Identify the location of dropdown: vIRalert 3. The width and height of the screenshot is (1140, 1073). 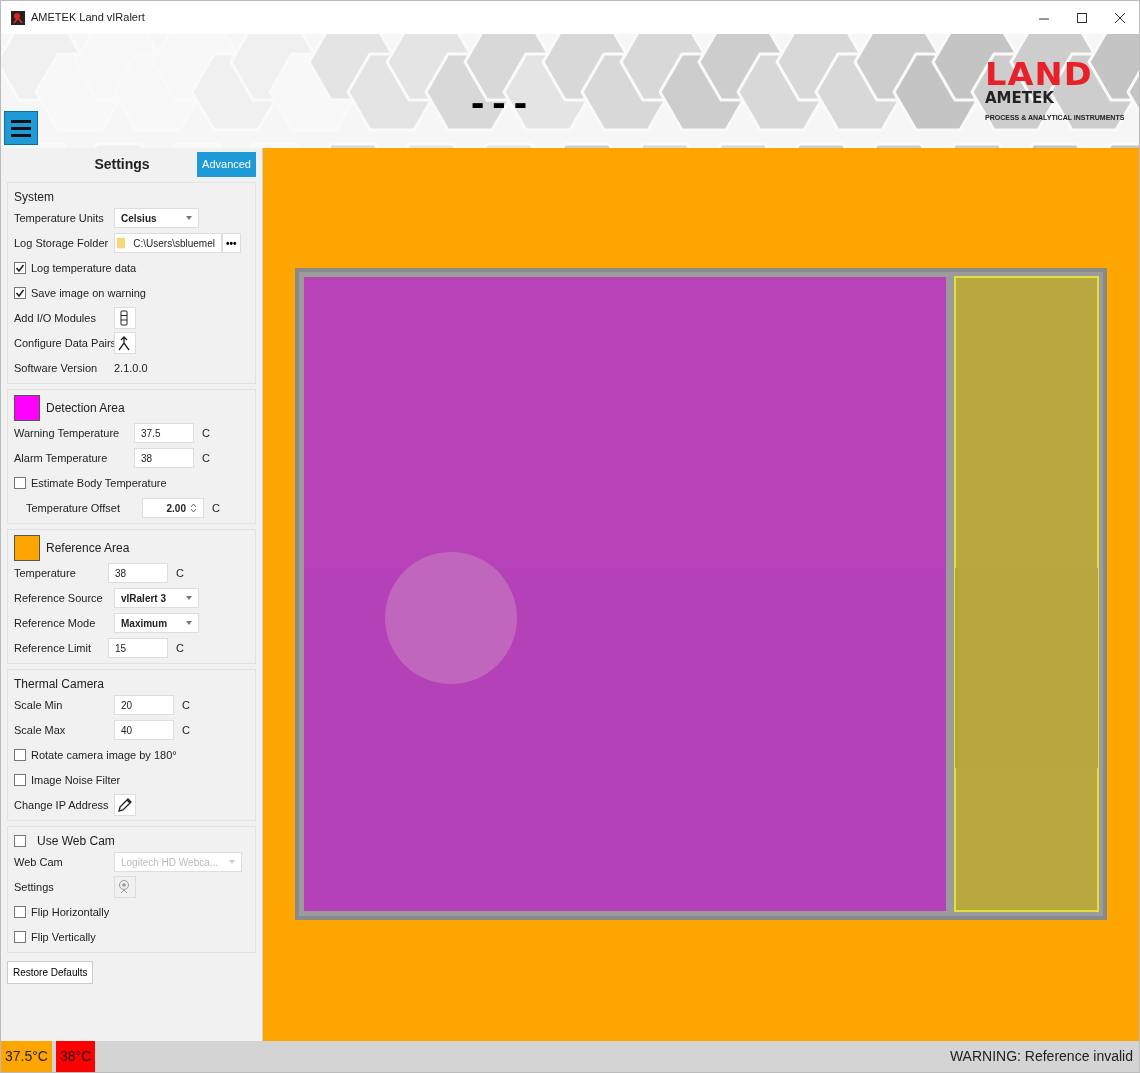
(156, 598).